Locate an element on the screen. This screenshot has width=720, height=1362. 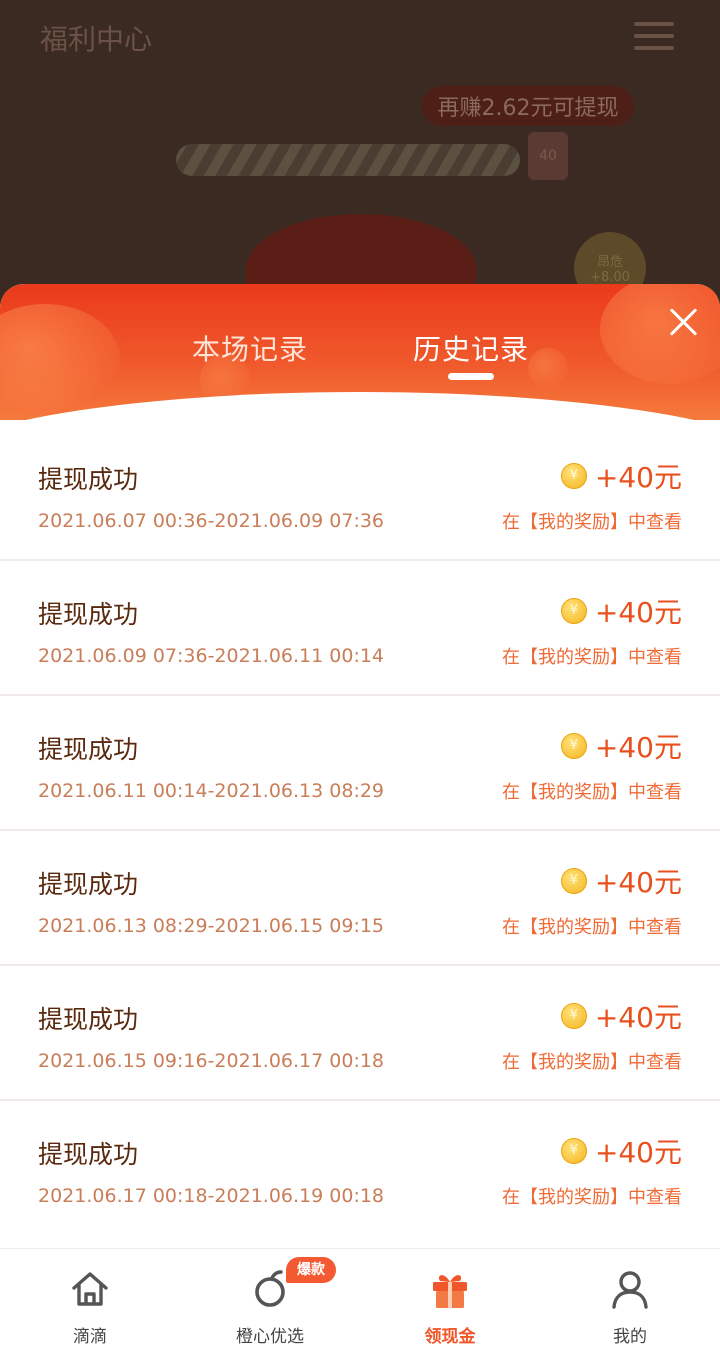
nav-label: 橙心优选 is located at coordinates (270, 1337).